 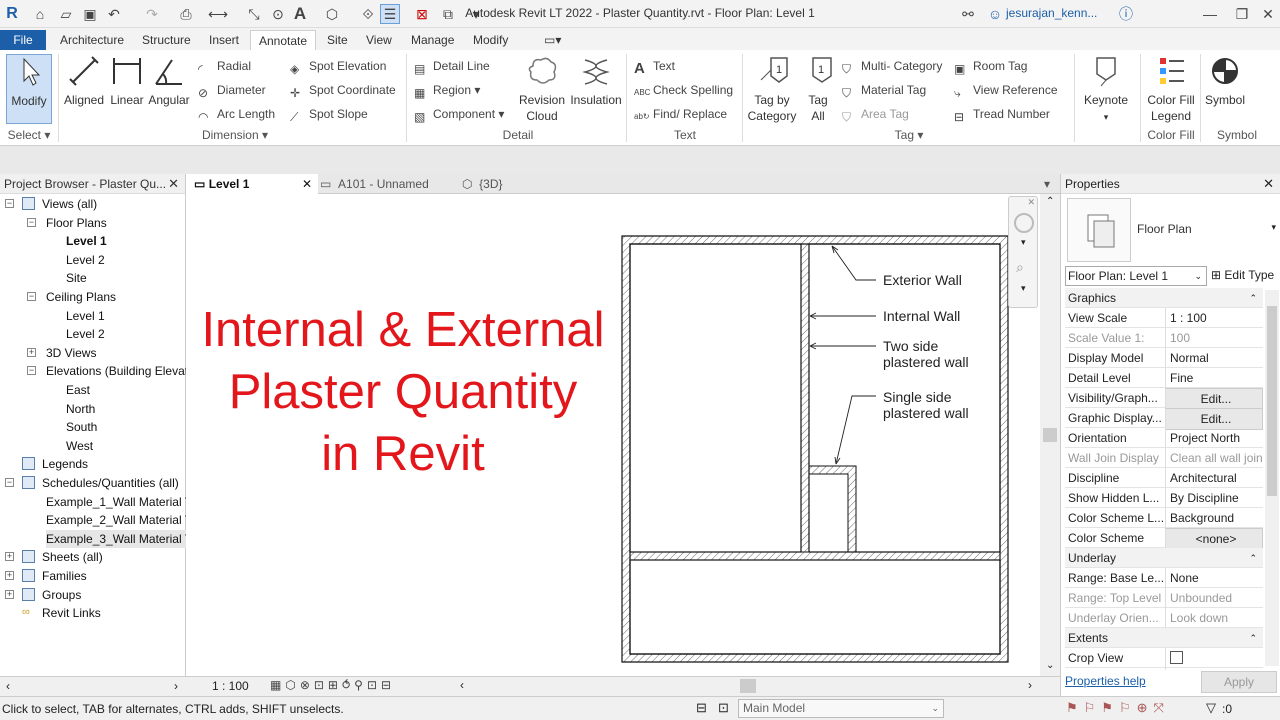 What do you see at coordinates (1105, 681) in the screenshot?
I see `properties-help-link: Properties help` at bounding box center [1105, 681].